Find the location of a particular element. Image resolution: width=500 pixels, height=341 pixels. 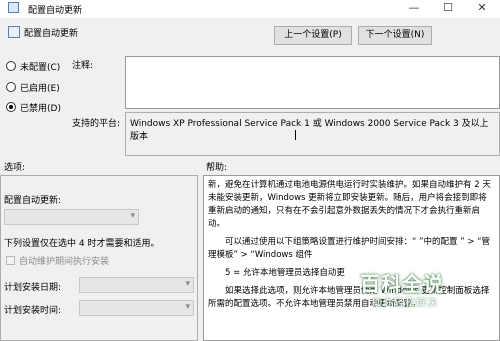

maintenance-label: 自动维护期间执行安装 is located at coordinates (64, 262).